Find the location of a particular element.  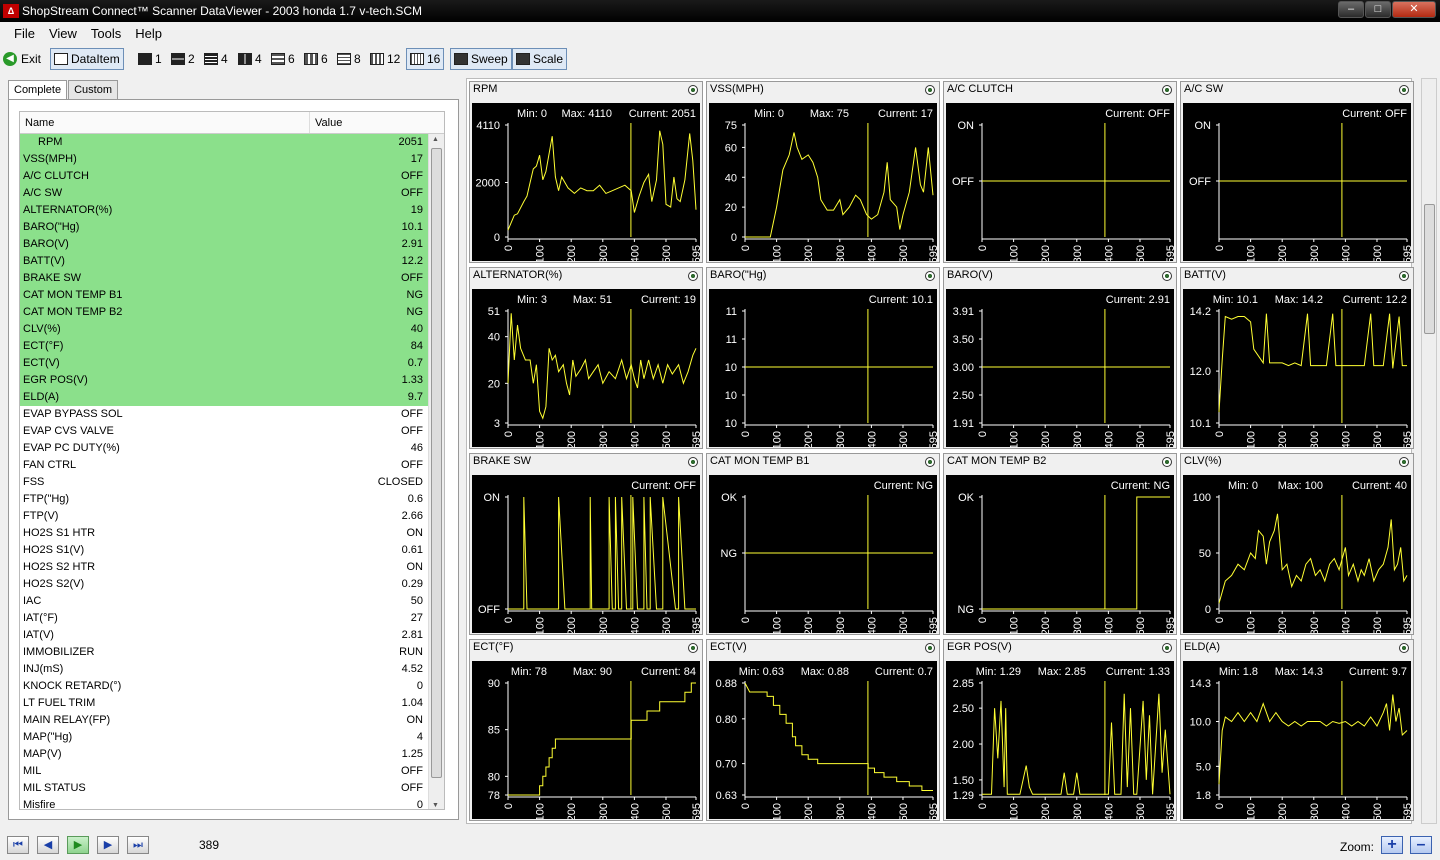

zoom-out-button: – is located at coordinates (1421, 845).